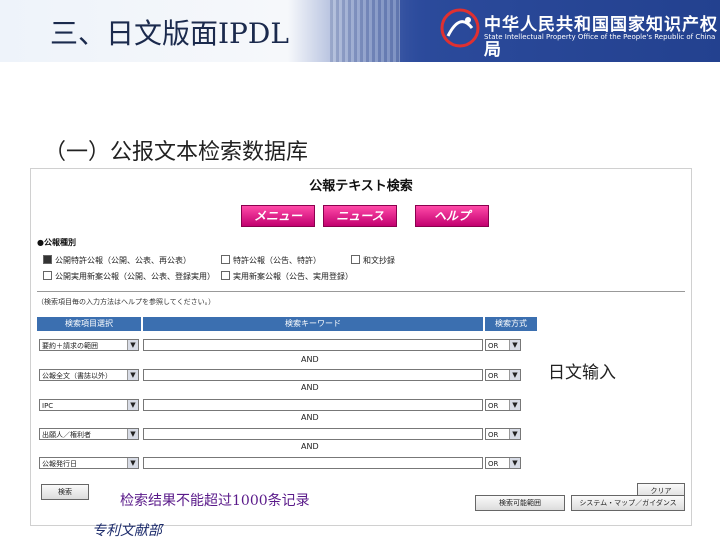 This screenshot has width=720, height=540. What do you see at coordinates (452, 216) in the screenshot?
I see `help-button: ヘルプ` at bounding box center [452, 216].